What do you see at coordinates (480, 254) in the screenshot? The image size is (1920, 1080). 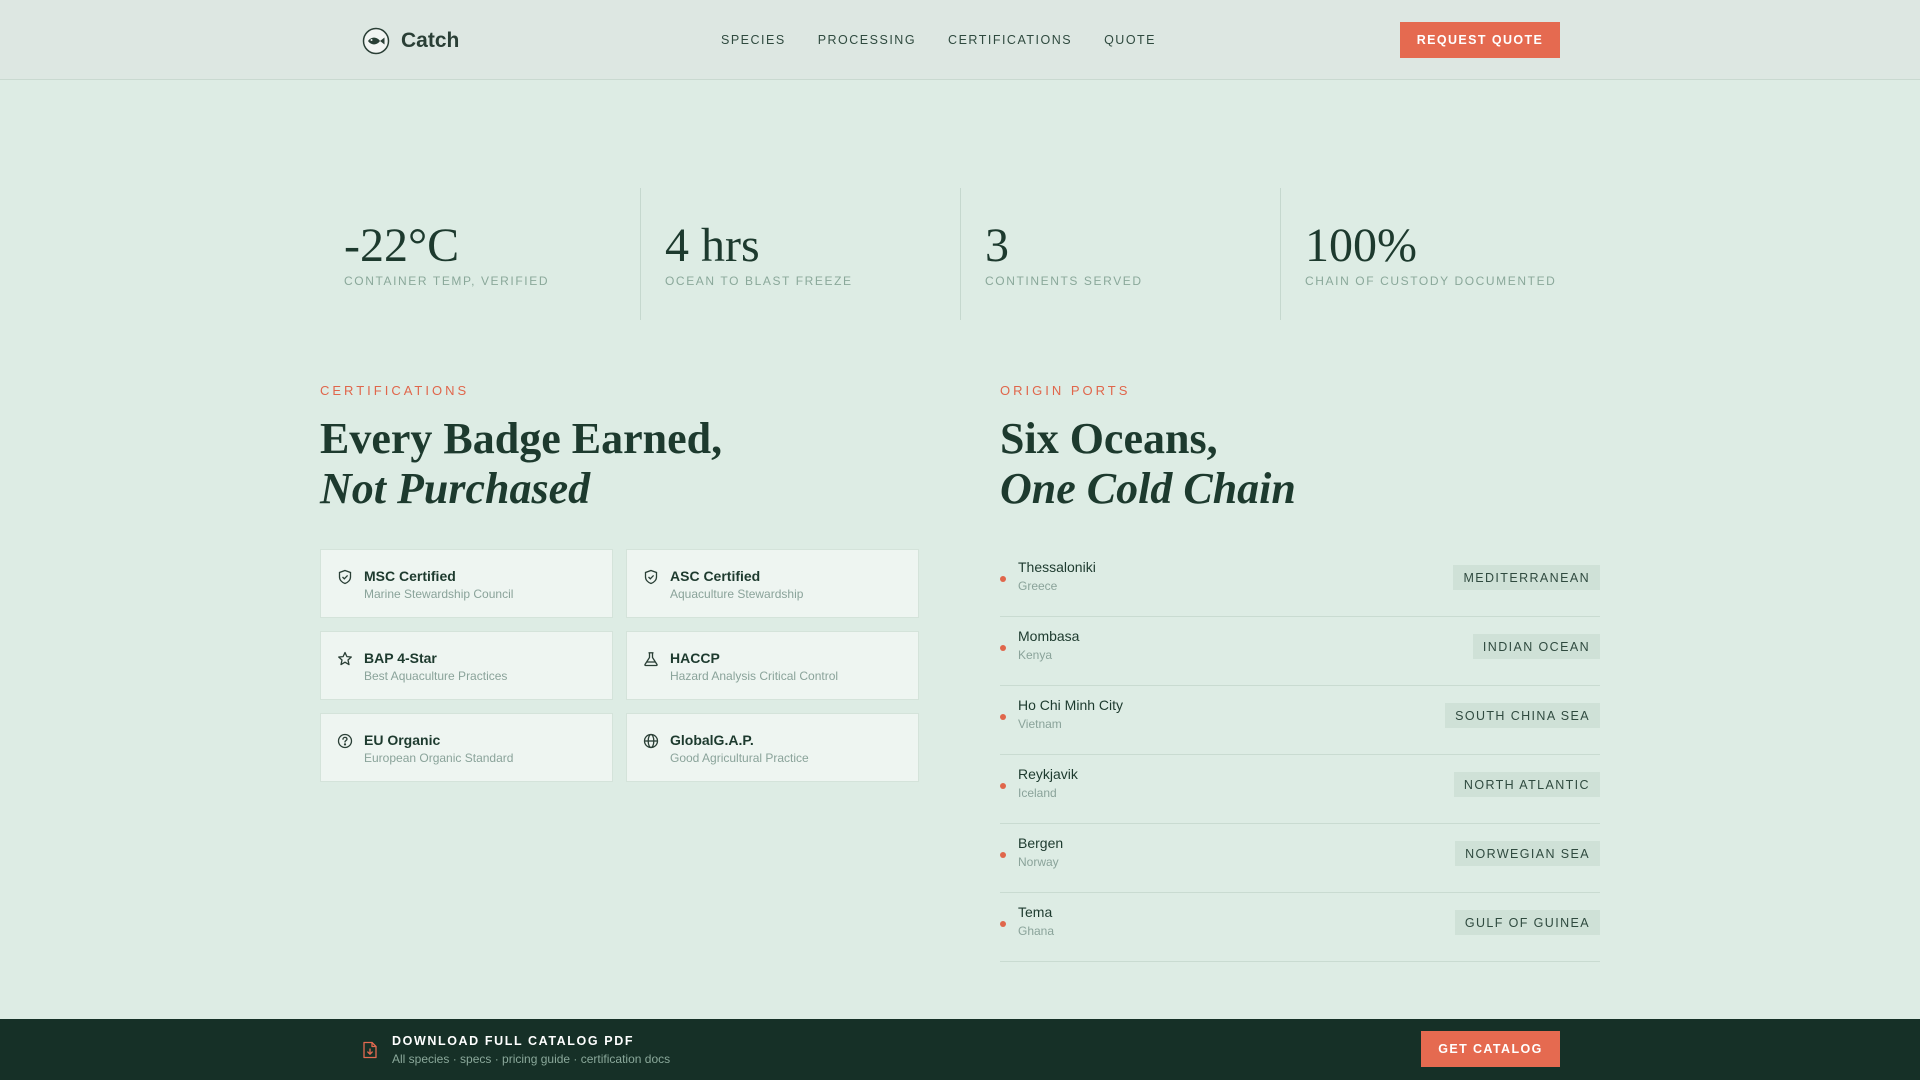 I see `stat-container-temp: -22°C CONTAINER TEMP, VERIFIED` at bounding box center [480, 254].